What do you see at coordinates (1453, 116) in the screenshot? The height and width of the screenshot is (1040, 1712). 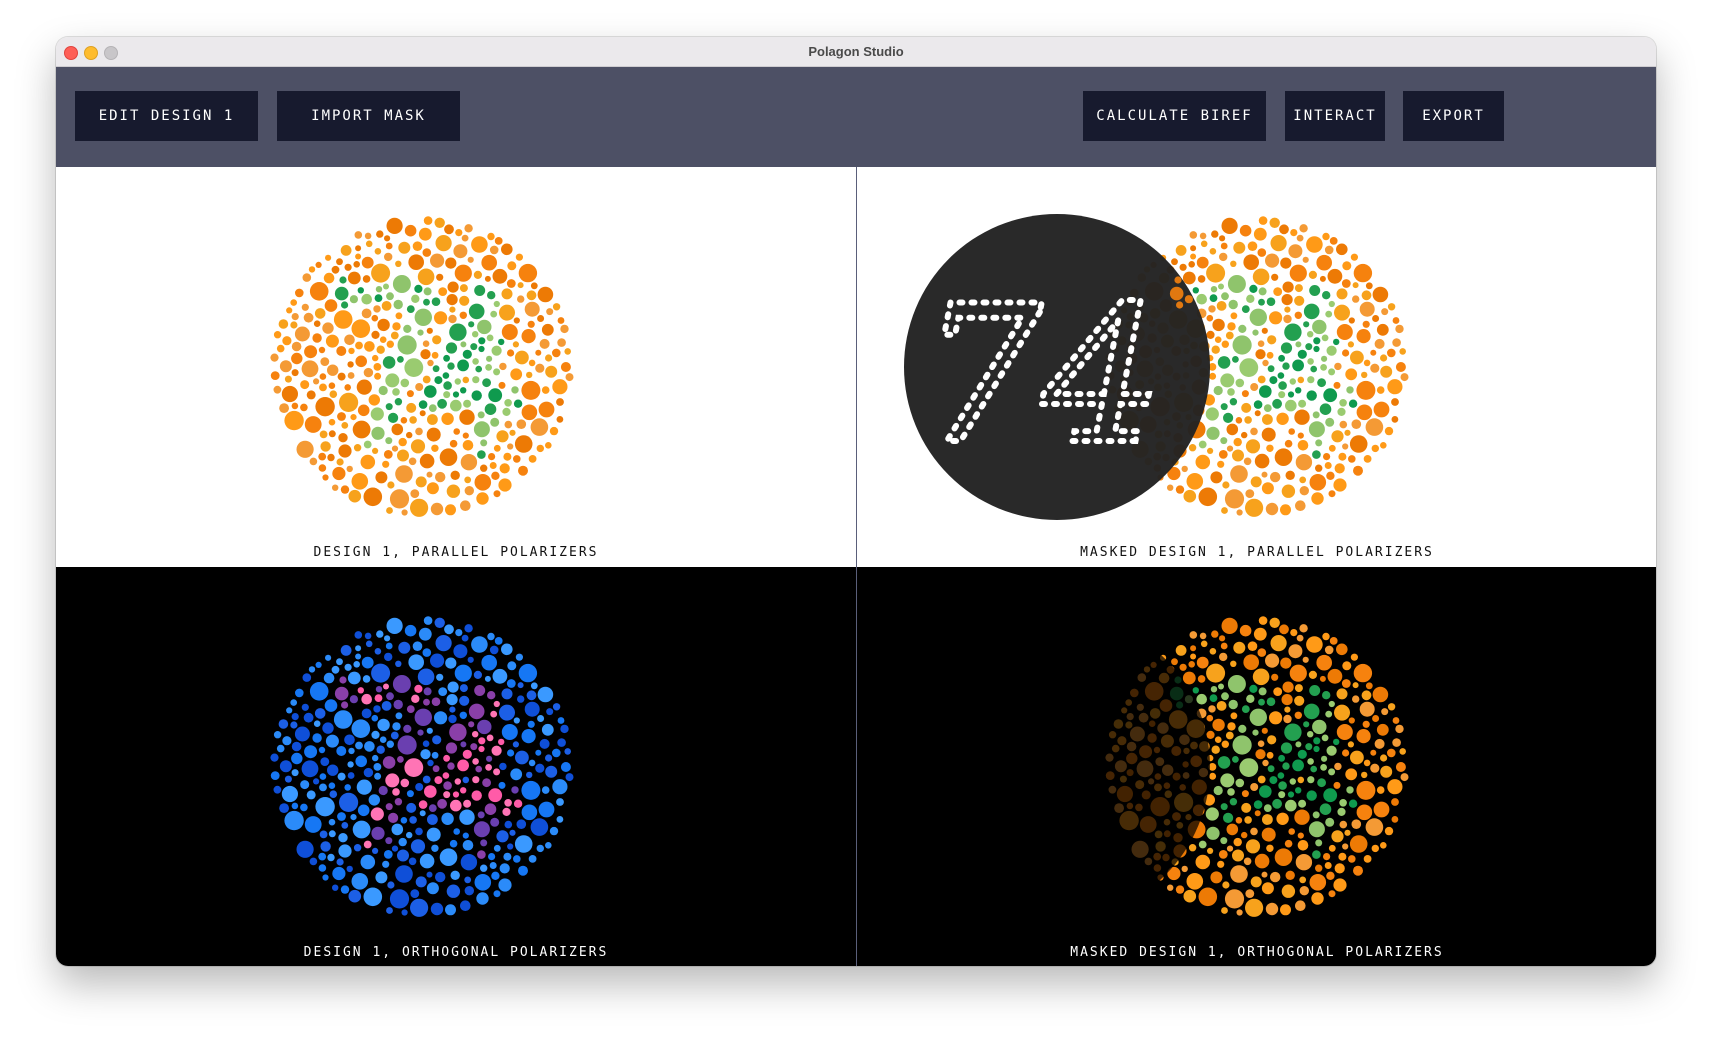 I see `export-button: EXPORT` at bounding box center [1453, 116].